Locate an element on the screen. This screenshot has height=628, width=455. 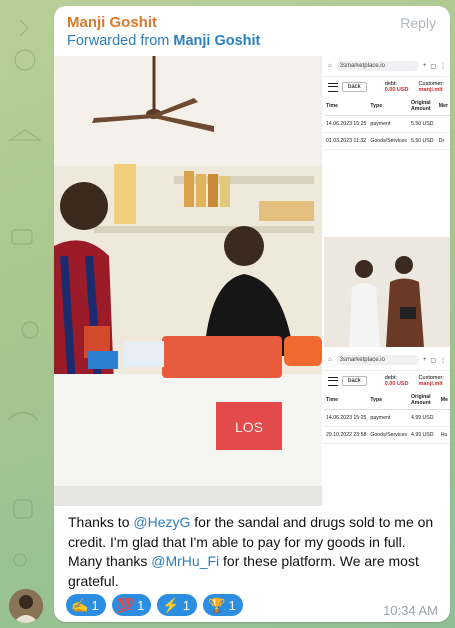
reaction-trophy: 🏆 1 is located at coordinates (223, 605).